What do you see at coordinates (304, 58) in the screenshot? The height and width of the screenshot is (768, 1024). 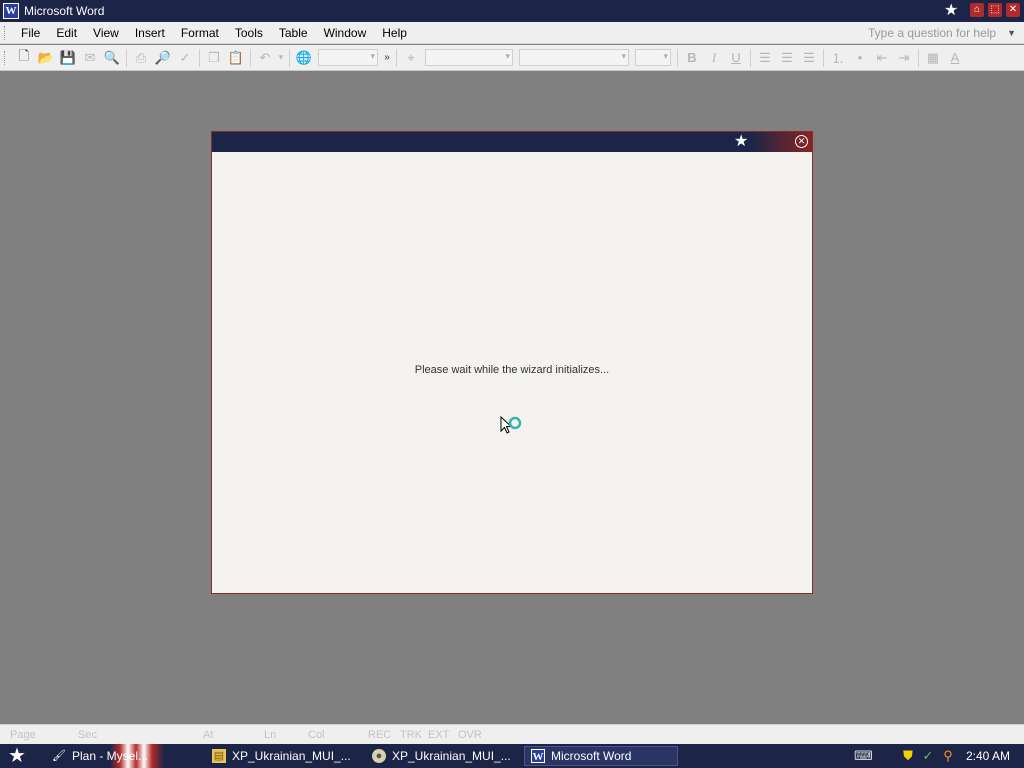 I see `hyperlink-icon: 🌐` at bounding box center [304, 58].